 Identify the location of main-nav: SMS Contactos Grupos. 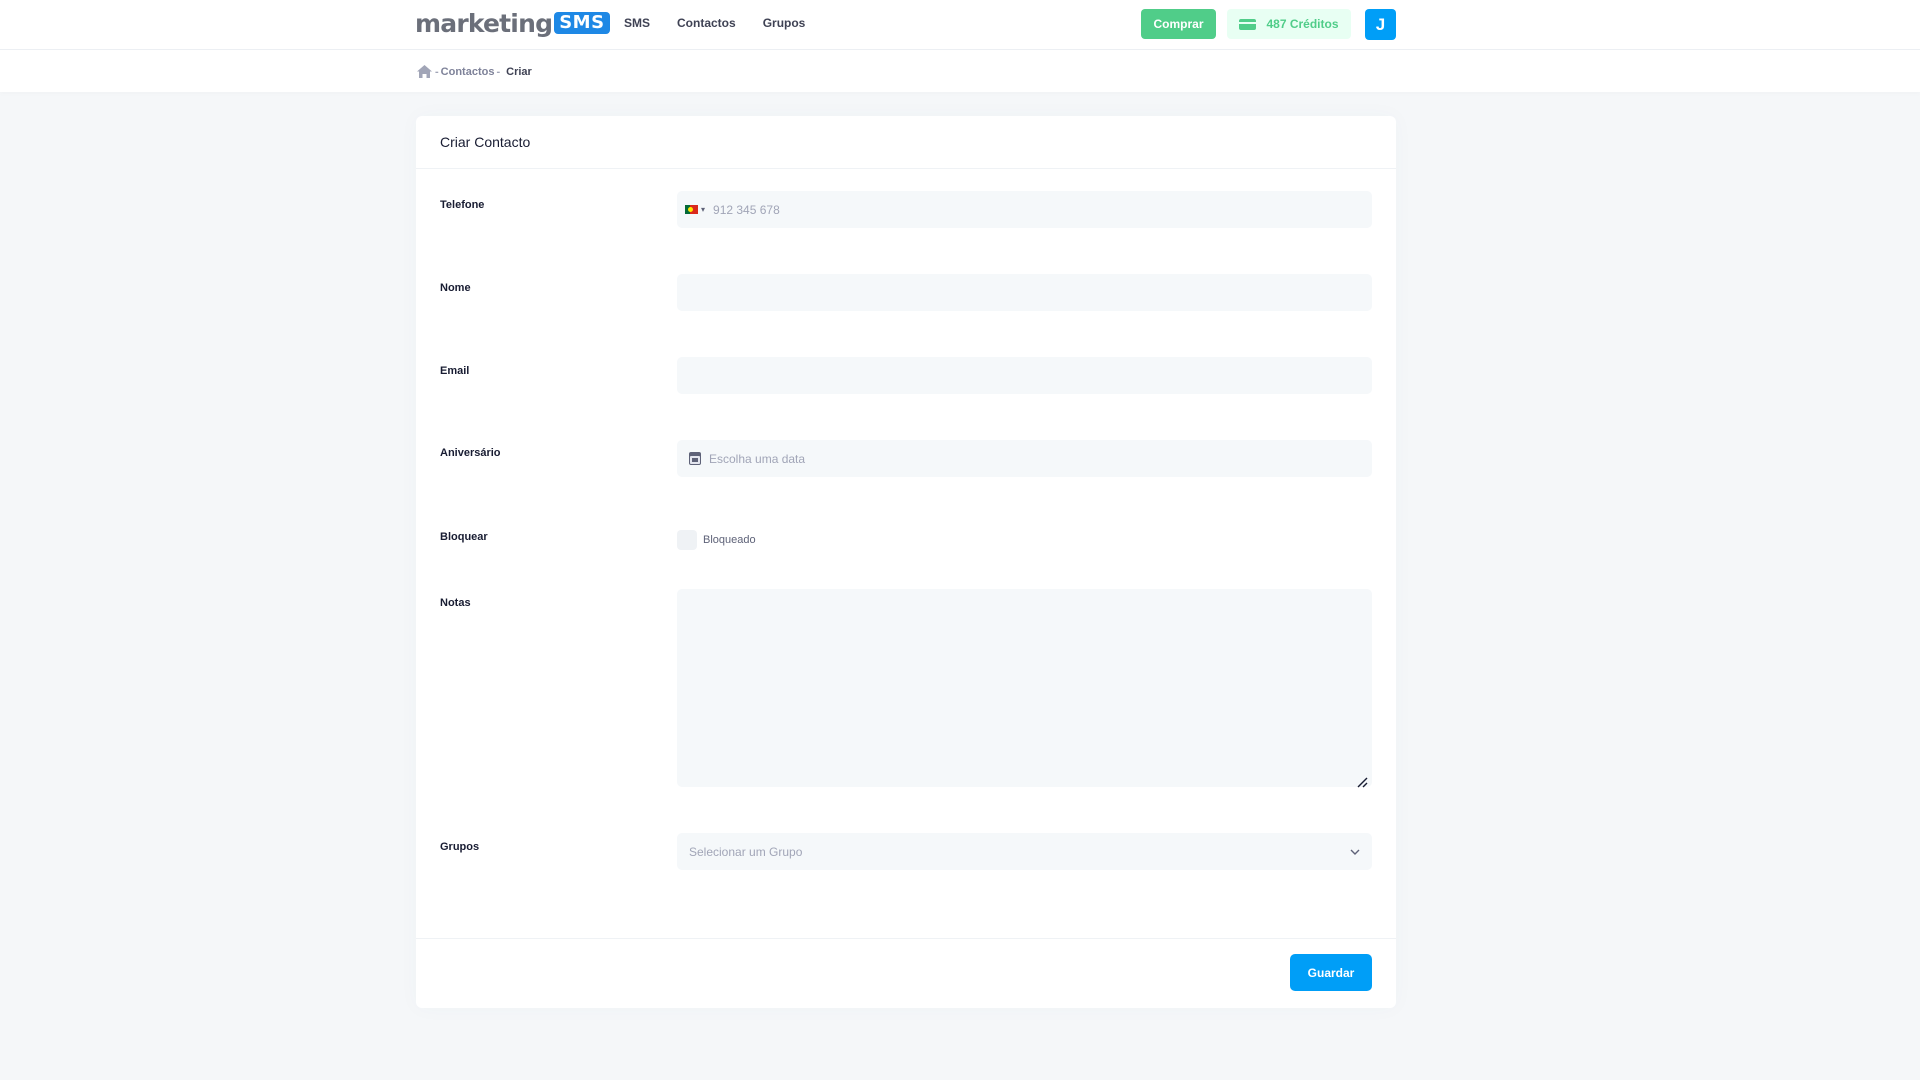
(728, 23).